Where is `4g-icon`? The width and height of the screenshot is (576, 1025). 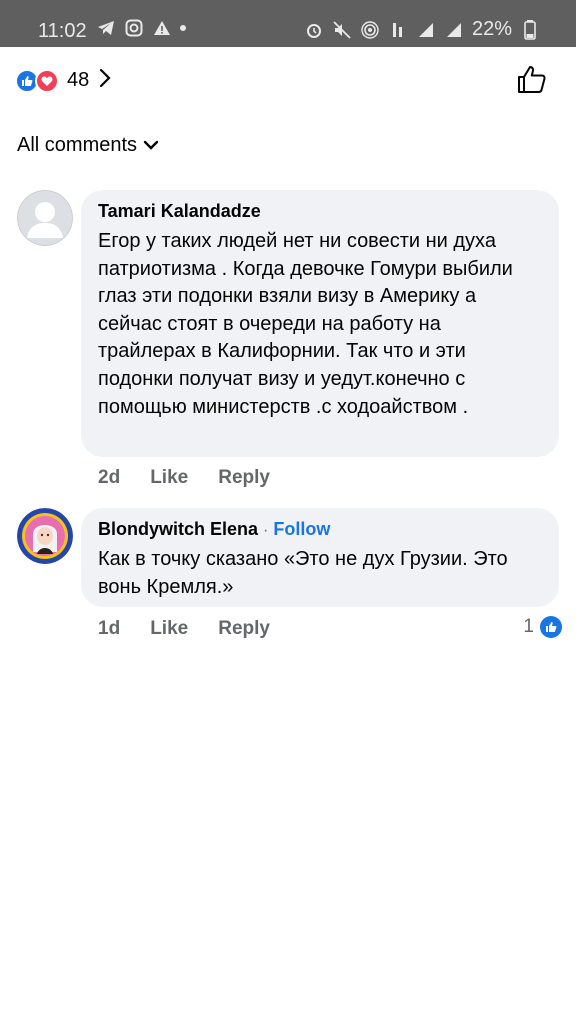 4g-icon is located at coordinates (398, 30).